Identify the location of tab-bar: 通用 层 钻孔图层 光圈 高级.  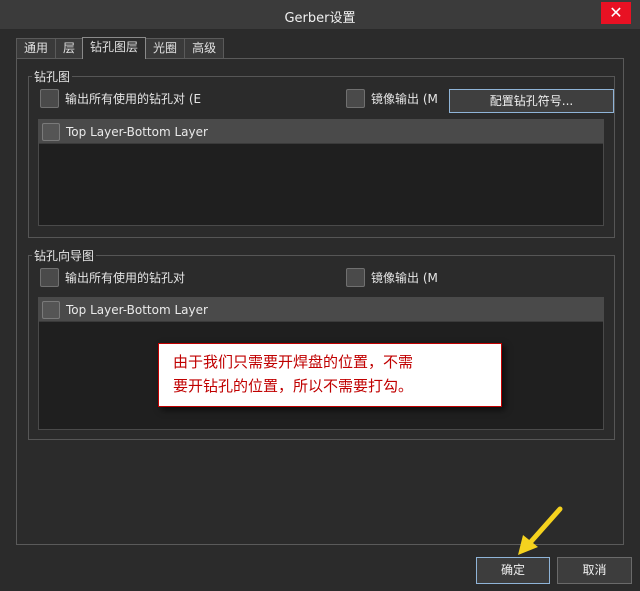
(120, 48).